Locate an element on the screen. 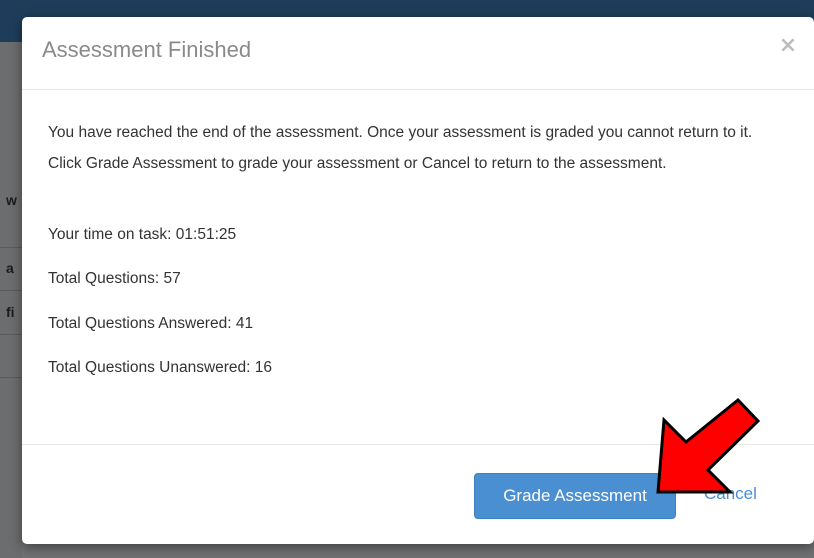 The image size is (814, 558). total-questions-answered: Total Questions Answered: 41 is located at coordinates (151, 323).